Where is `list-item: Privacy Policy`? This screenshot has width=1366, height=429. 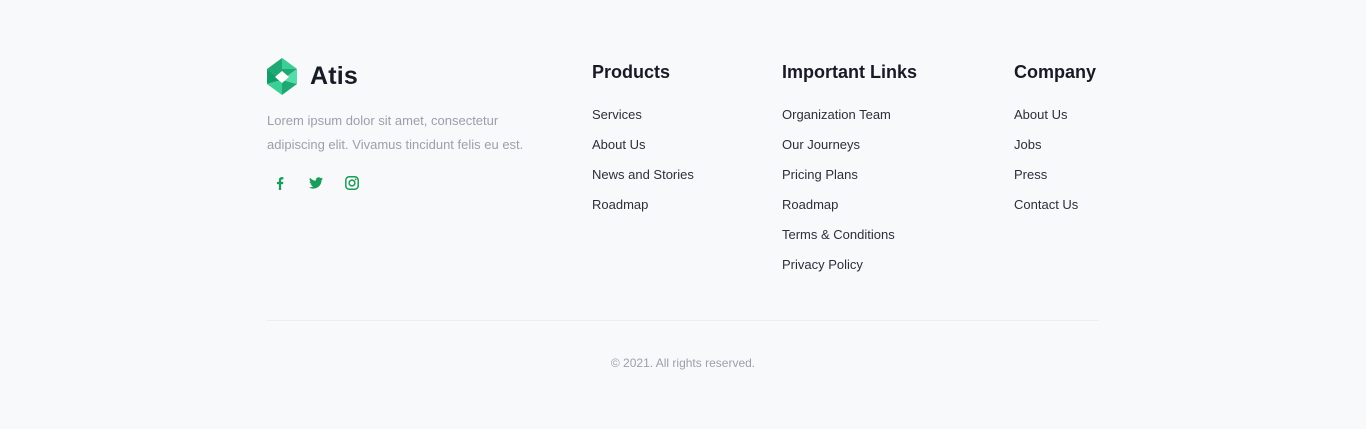
list-item: Privacy Policy is located at coordinates (849, 269).